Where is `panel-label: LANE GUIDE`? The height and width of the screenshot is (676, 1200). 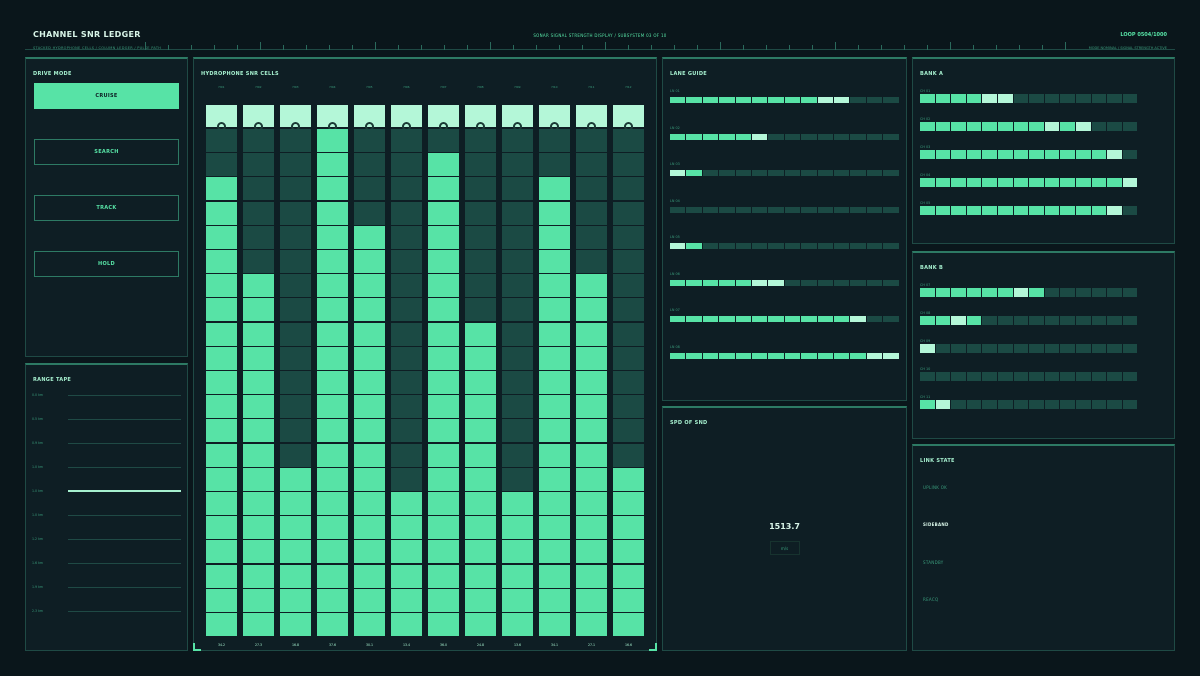
panel-label: LANE GUIDE is located at coordinates (688, 74).